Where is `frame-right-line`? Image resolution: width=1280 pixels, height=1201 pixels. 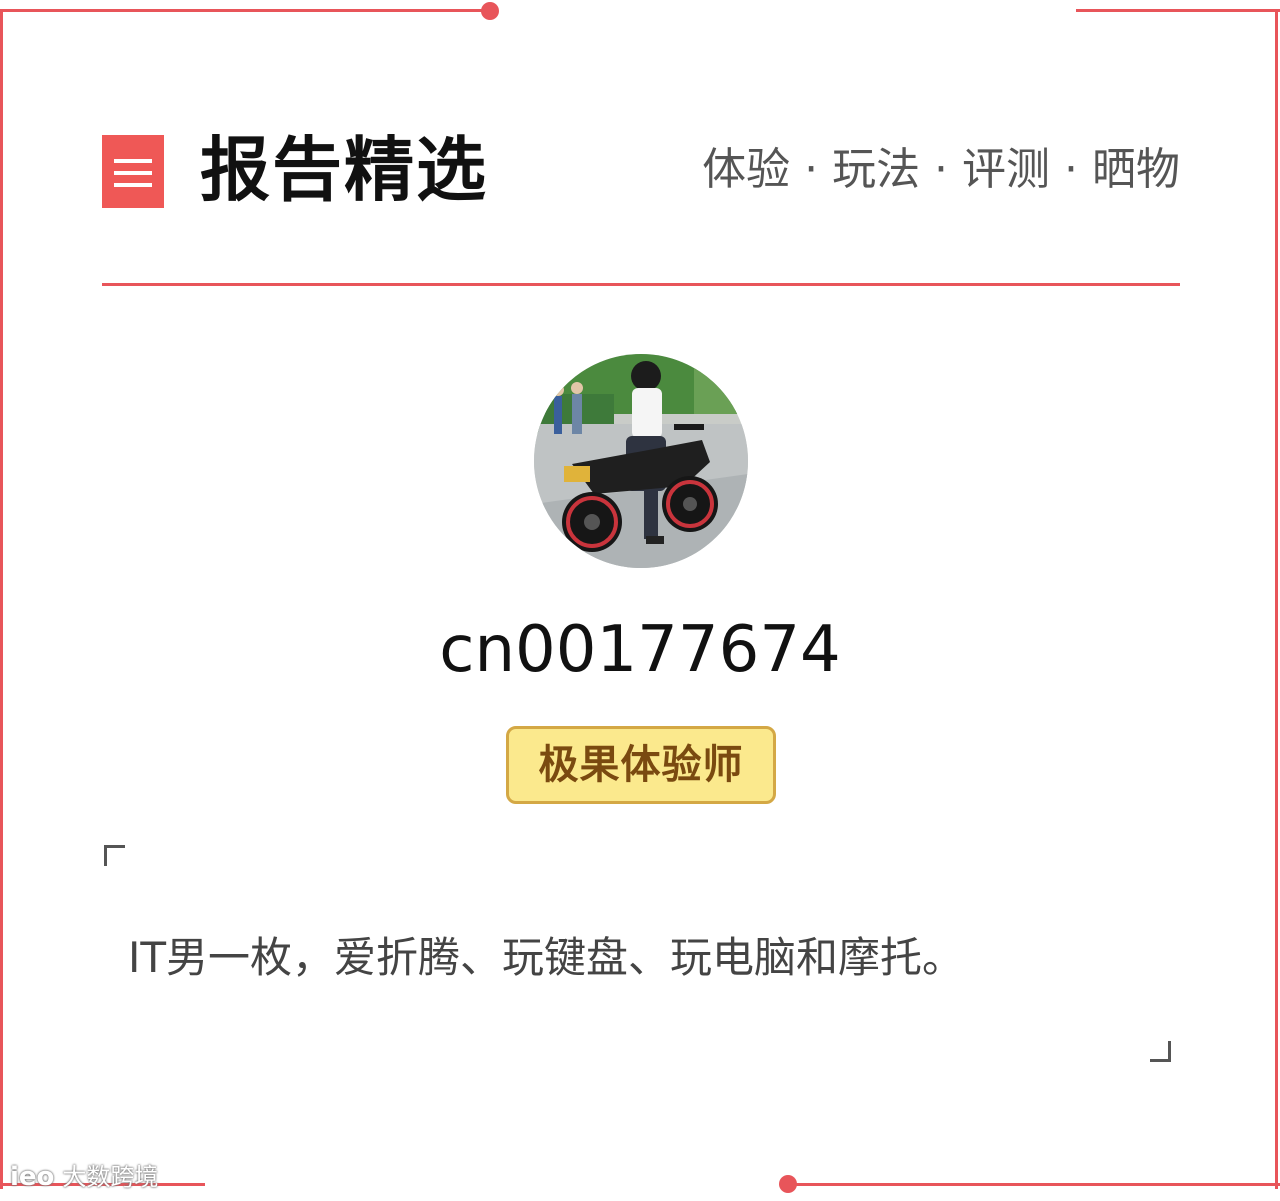 frame-right-line is located at coordinates (1276, 599).